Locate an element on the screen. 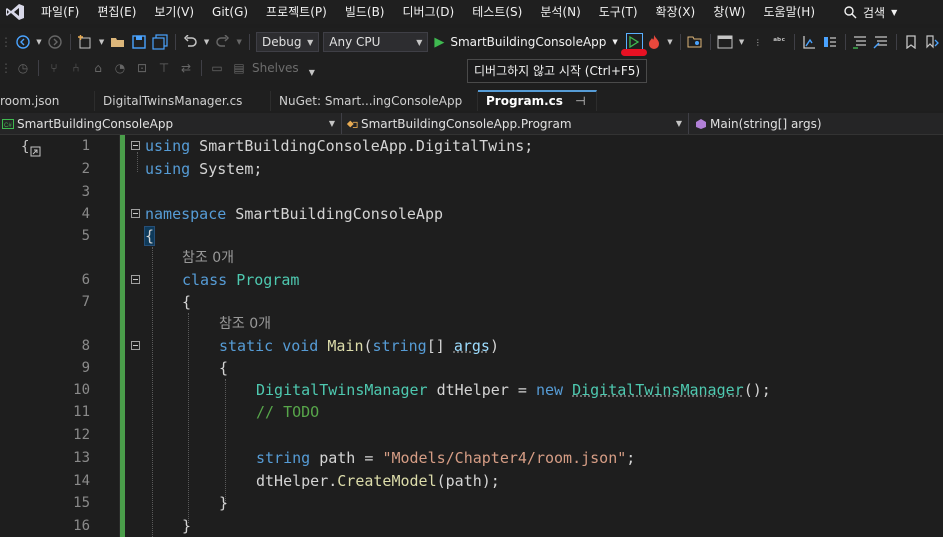 This screenshot has height=537, width=943. next-bookmark-icon is located at coordinates (932, 42).